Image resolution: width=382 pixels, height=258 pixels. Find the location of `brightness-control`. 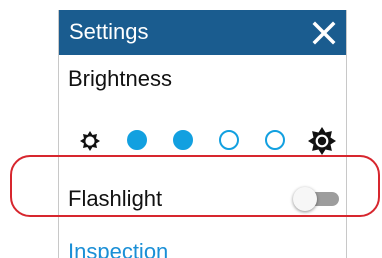

brightness-control is located at coordinates (202, 140).